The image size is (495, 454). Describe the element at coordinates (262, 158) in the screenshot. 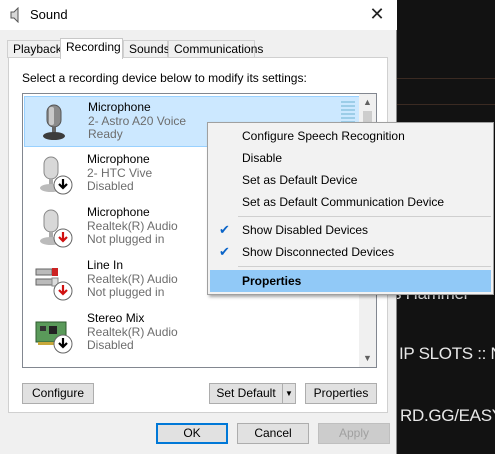

I see `menu-item-label: Disable` at that location.